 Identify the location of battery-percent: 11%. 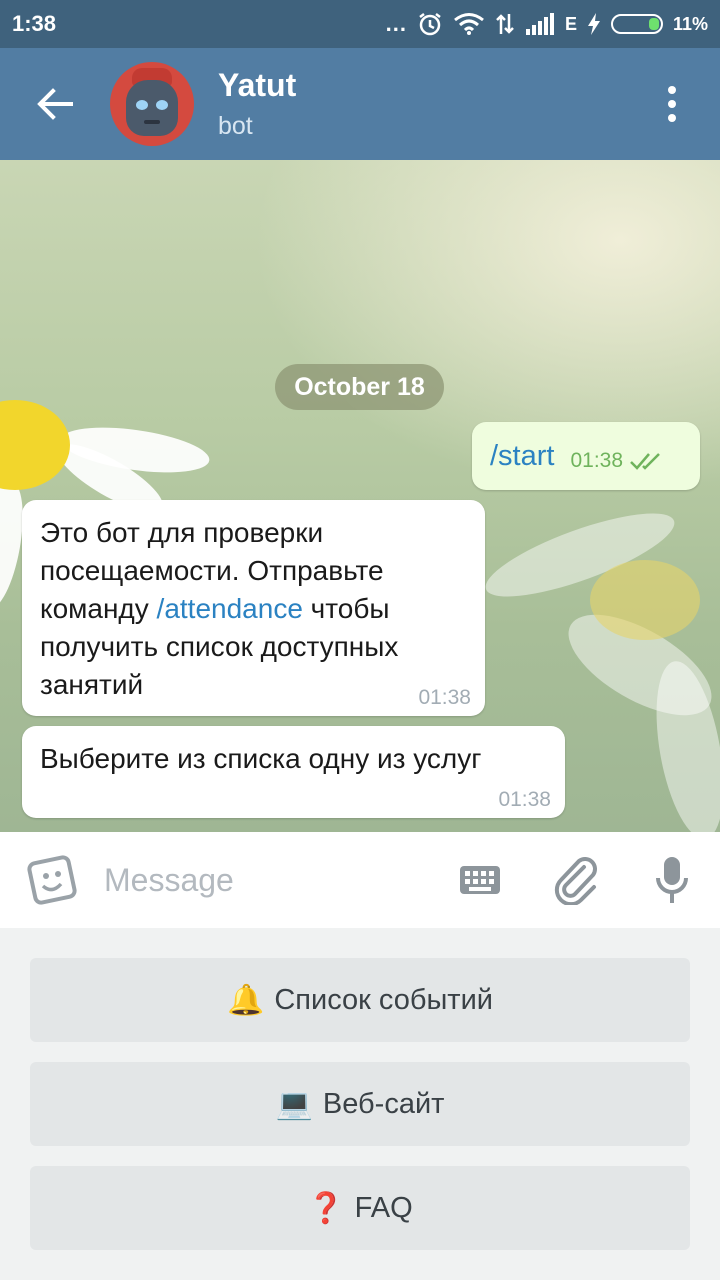
(690, 23).